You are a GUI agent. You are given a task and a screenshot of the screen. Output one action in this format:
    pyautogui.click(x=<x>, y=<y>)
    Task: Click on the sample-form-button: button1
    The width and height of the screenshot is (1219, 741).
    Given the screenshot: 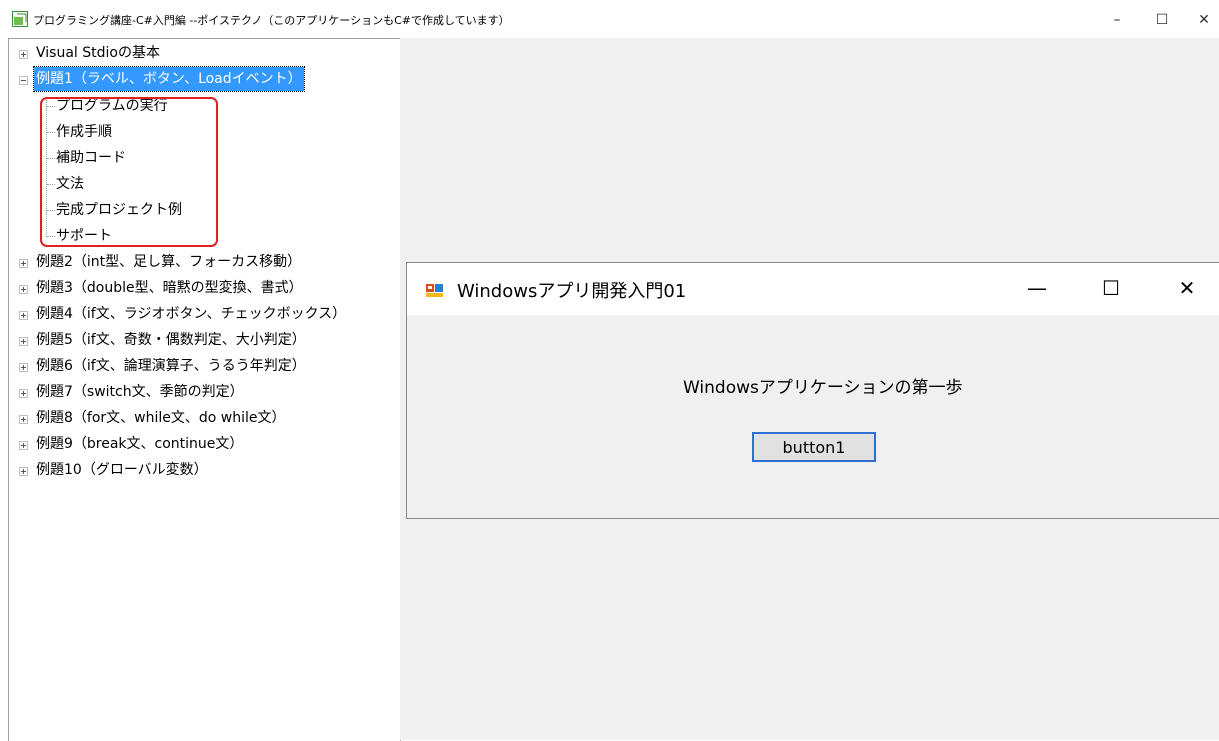 What is the action you would take?
    pyautogui.click(x=814, y=447)
    